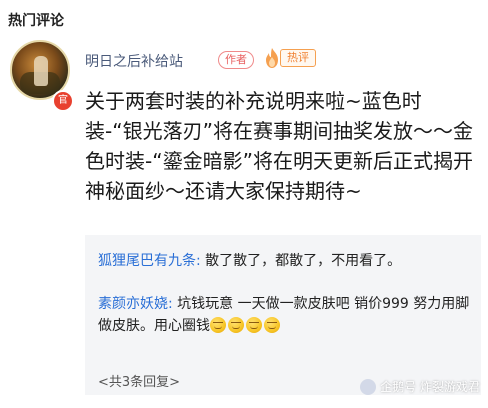 This screenshot has height=408, width=488. Describe the element at coordinates (368, 386) in the screenshot. I see `penguin-logo-icon` at that location.